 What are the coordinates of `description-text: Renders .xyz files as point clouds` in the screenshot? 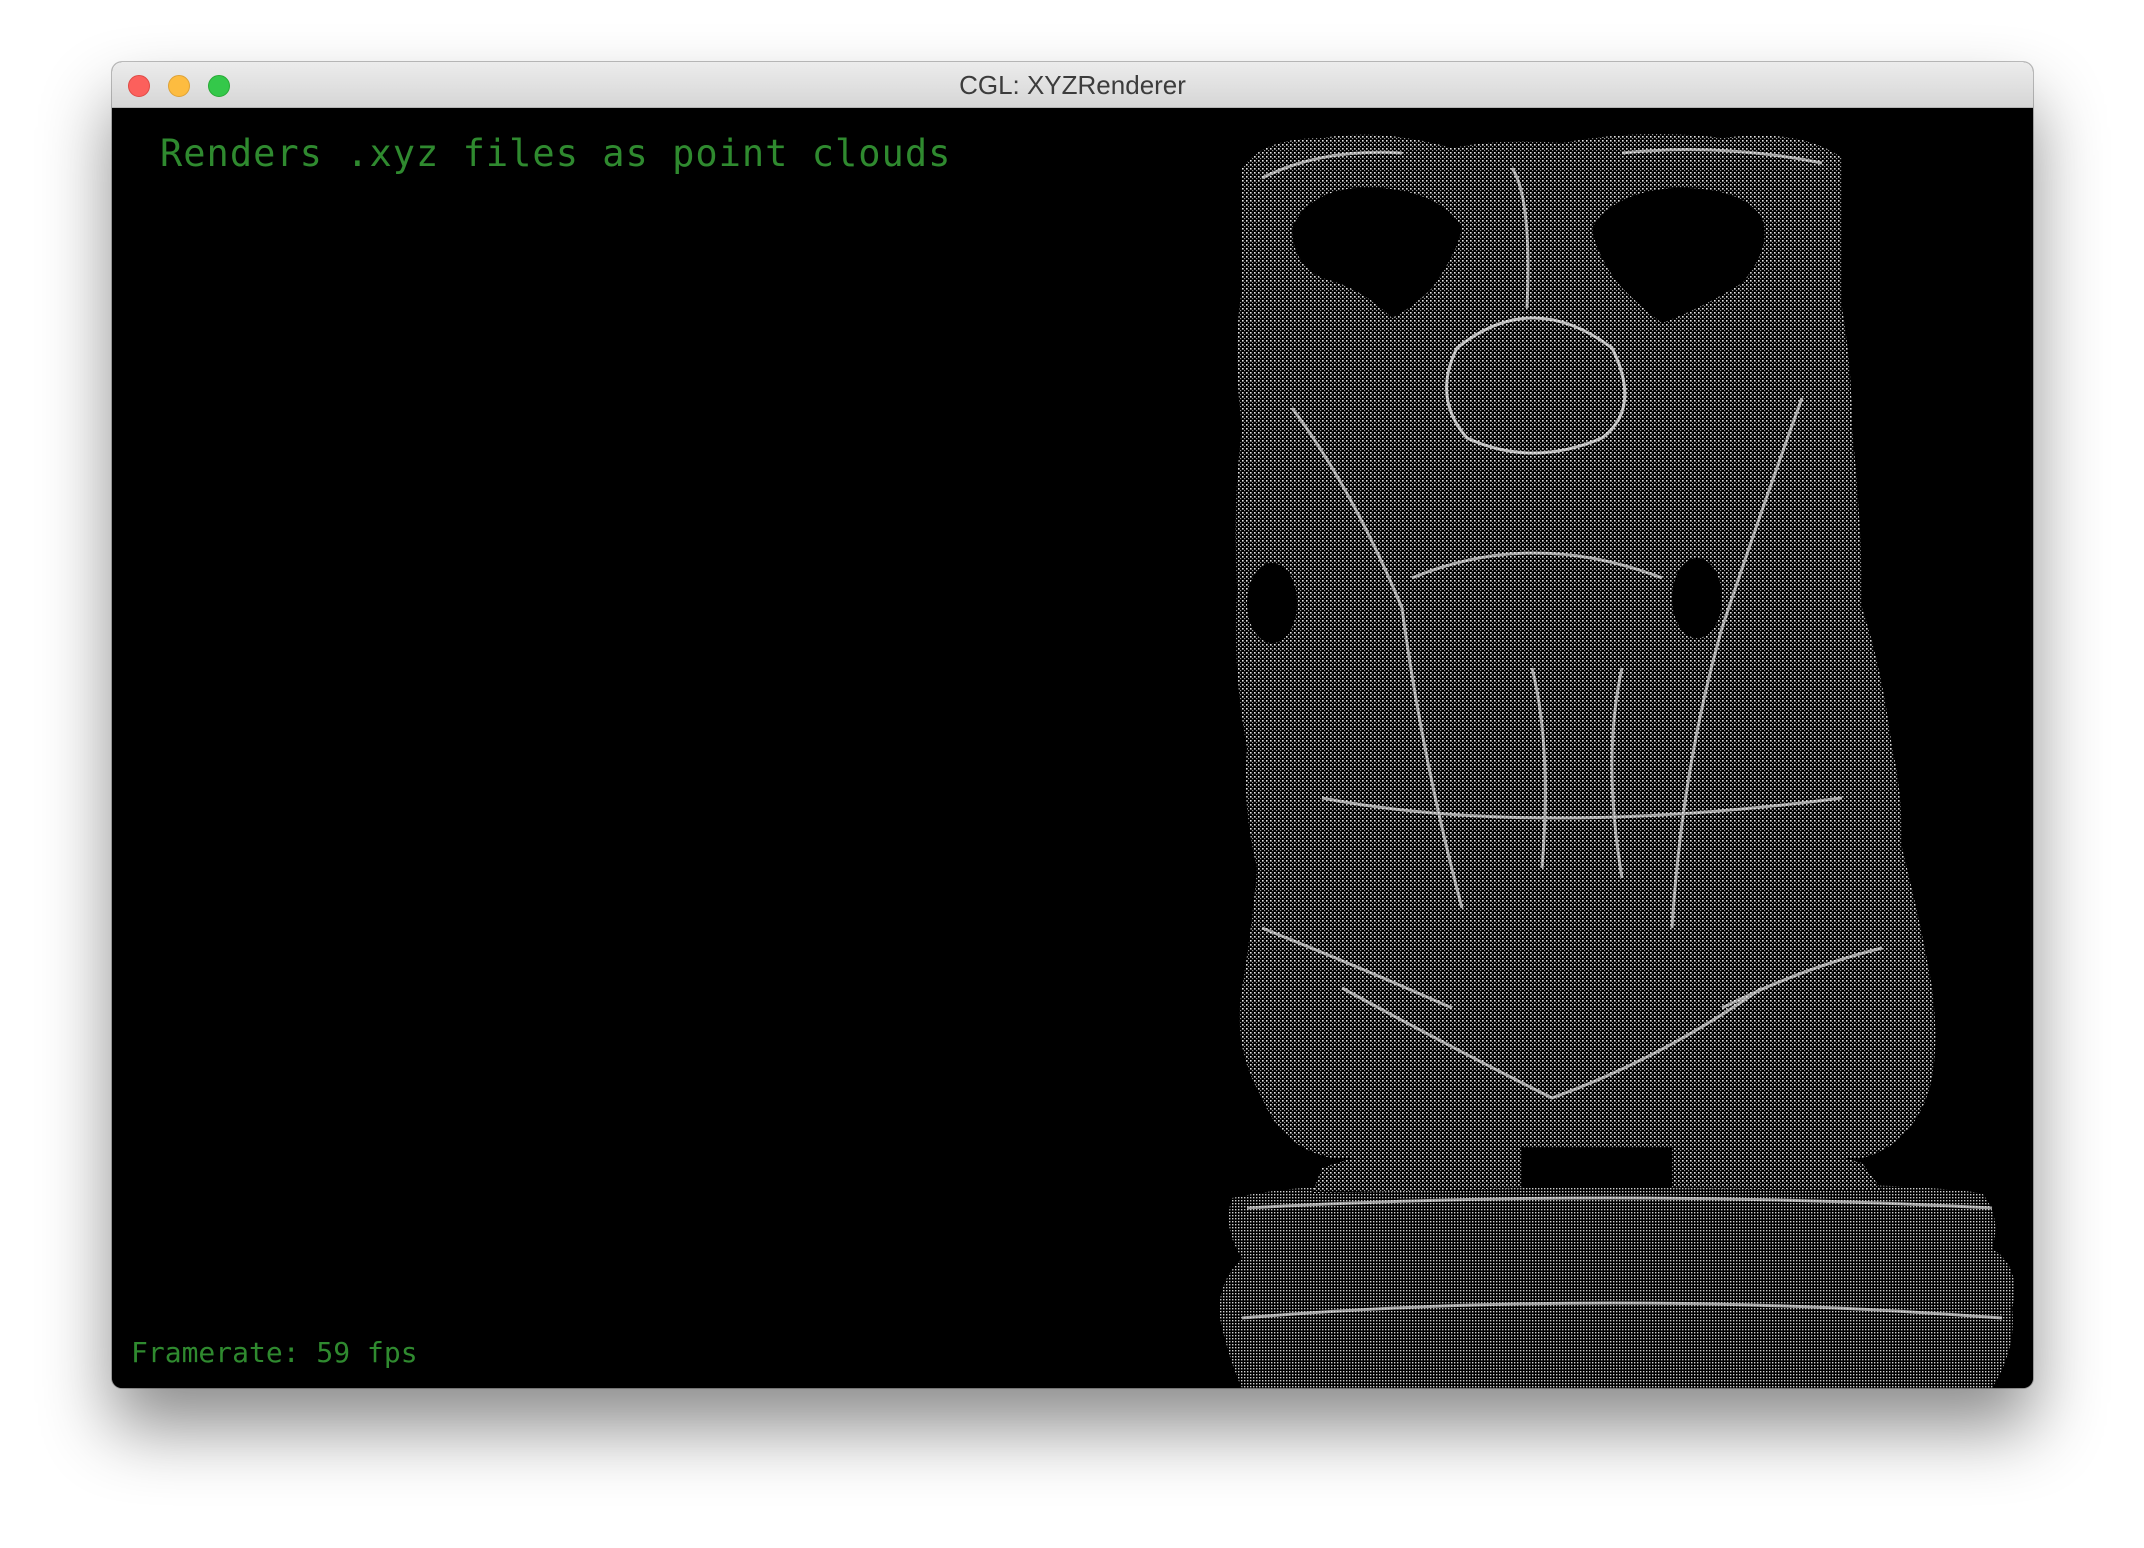 It's located at (556, 153).